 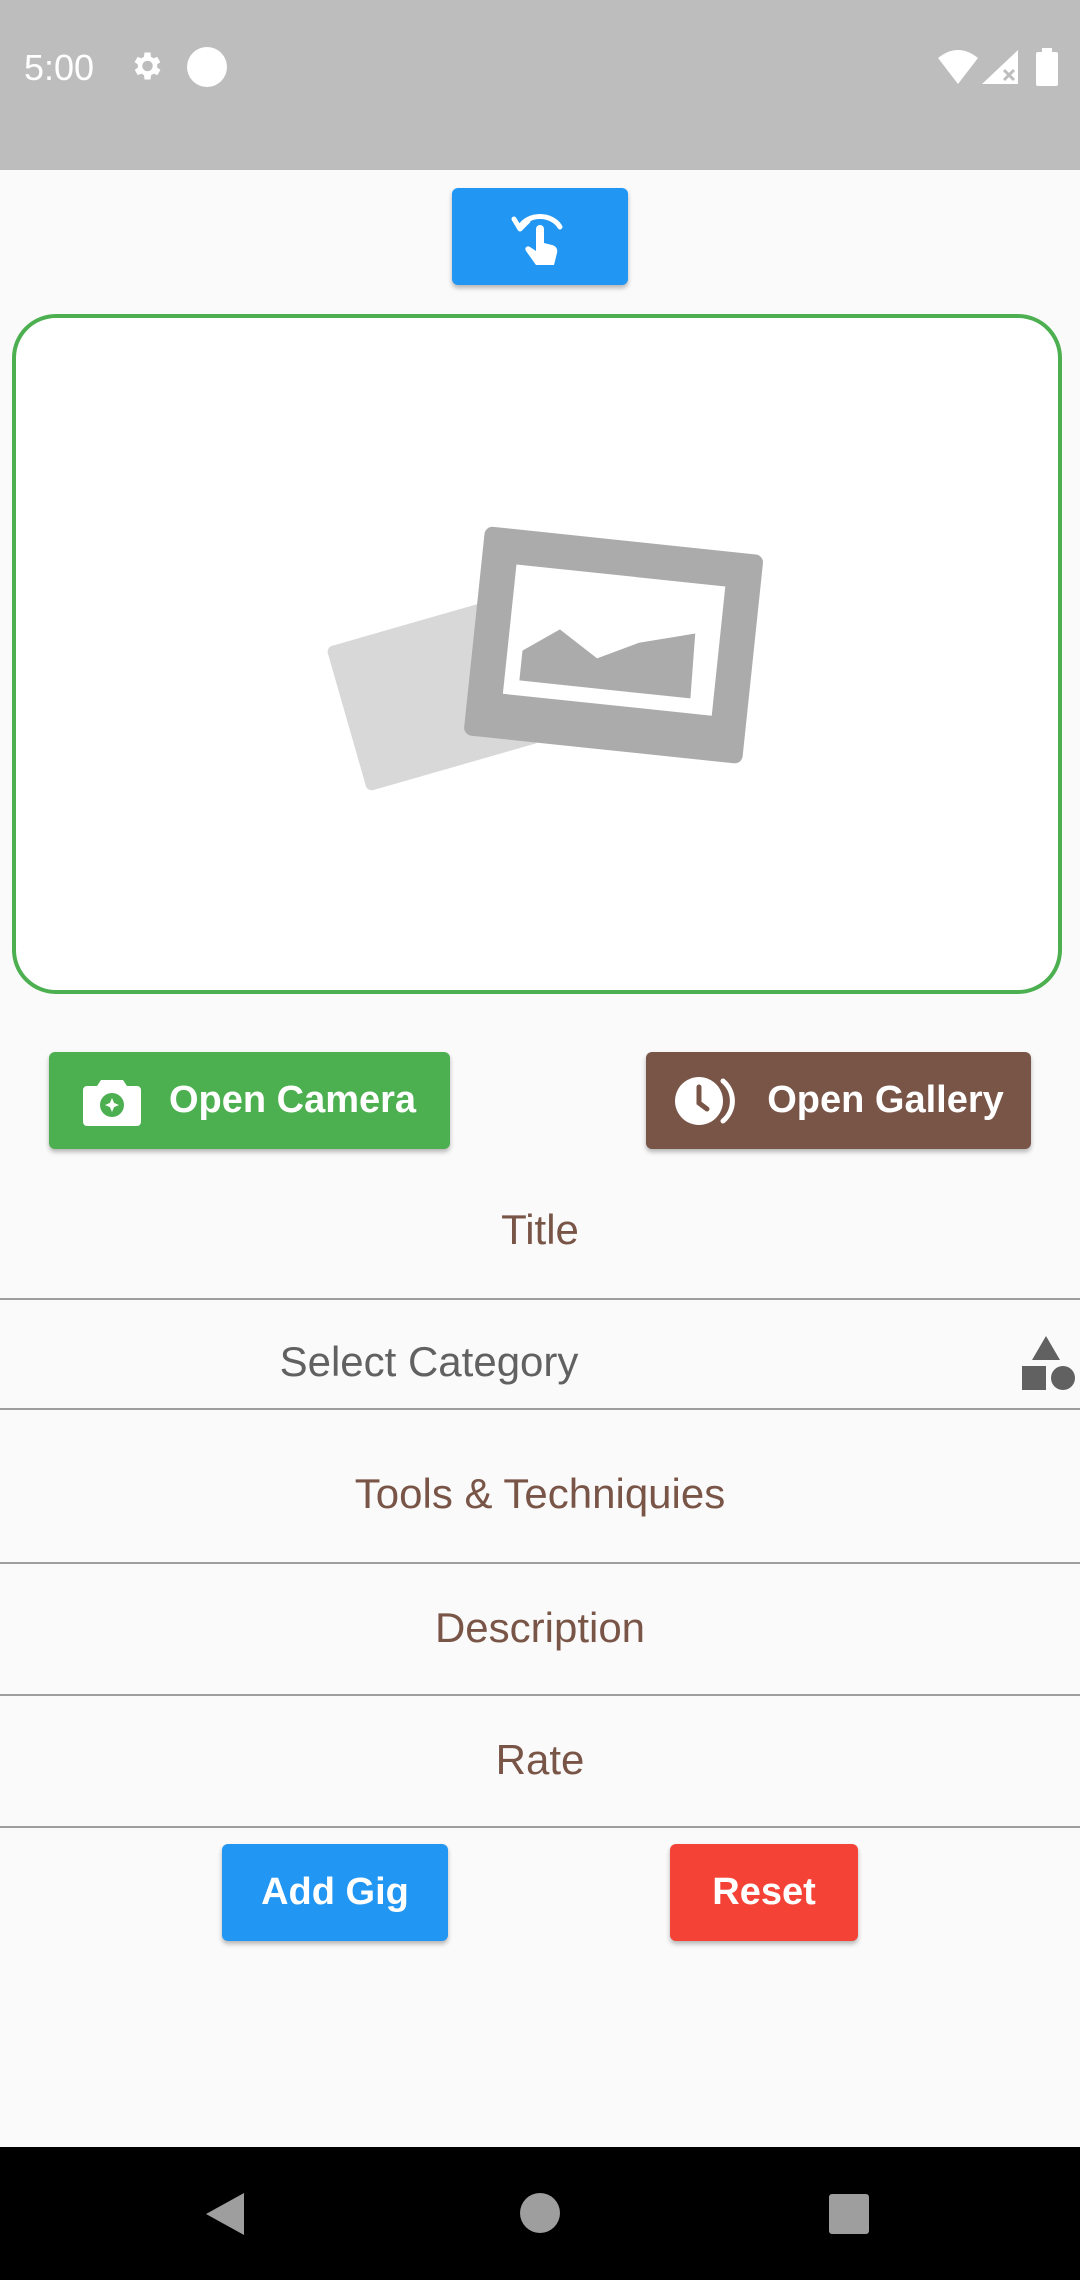 What do you see at coordinates (958, 67) in the screenshot?
I see `wifi-icon` at bounding box center [958, 67].